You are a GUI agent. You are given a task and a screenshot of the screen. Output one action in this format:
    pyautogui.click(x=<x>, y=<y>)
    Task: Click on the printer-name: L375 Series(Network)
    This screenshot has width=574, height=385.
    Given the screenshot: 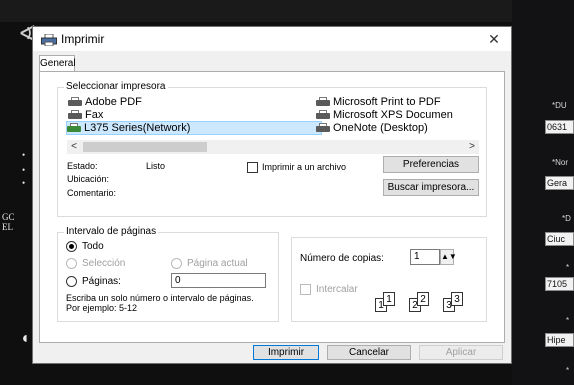 What is the action you would take?
    pyautogui.click(x=137, y=128)
    